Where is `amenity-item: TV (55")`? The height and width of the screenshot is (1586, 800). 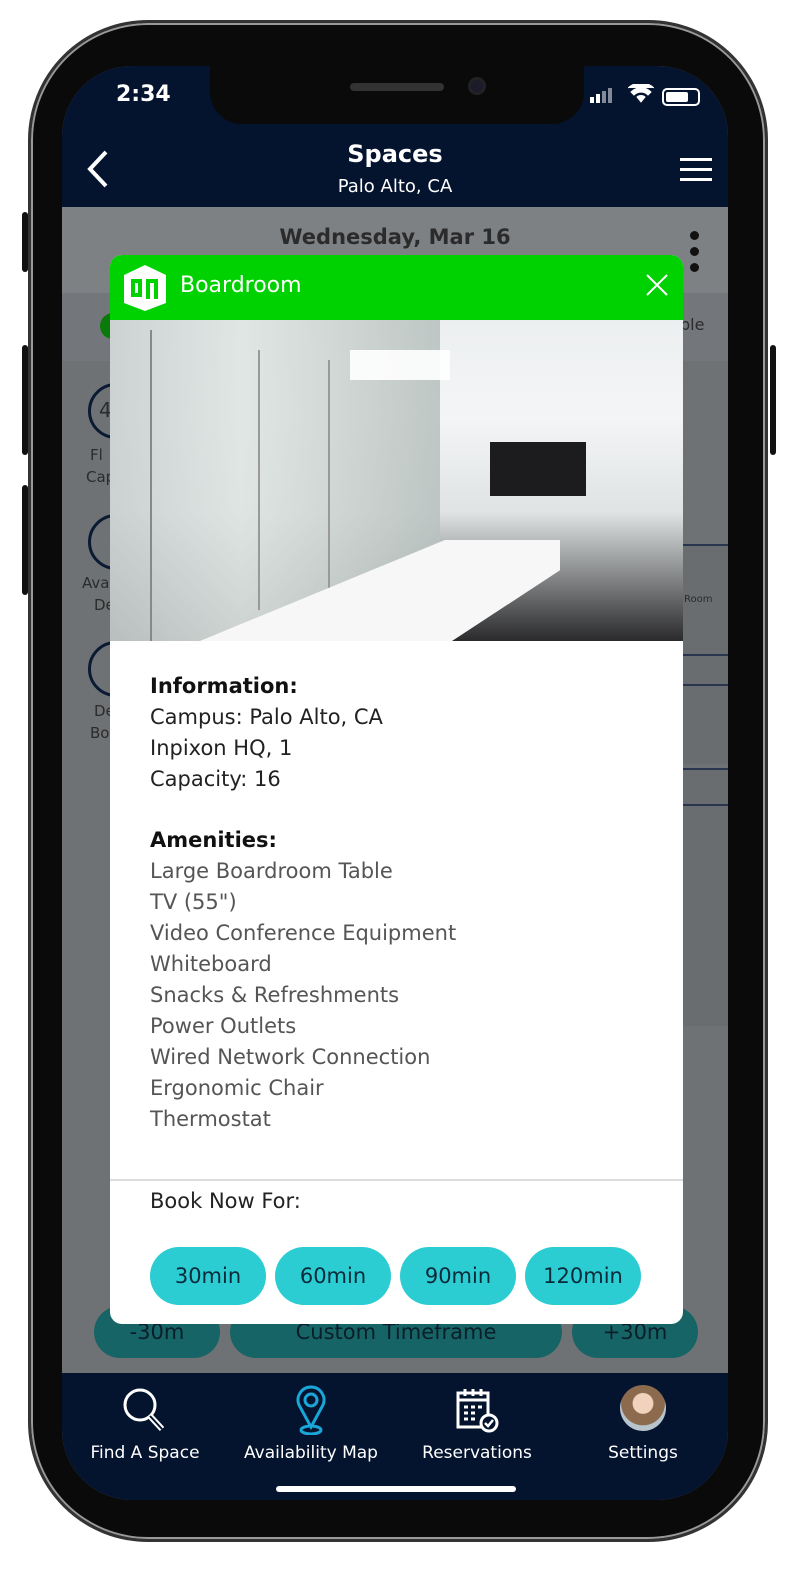
amenity-item: TV (55") is located at coordinates (193, 902).